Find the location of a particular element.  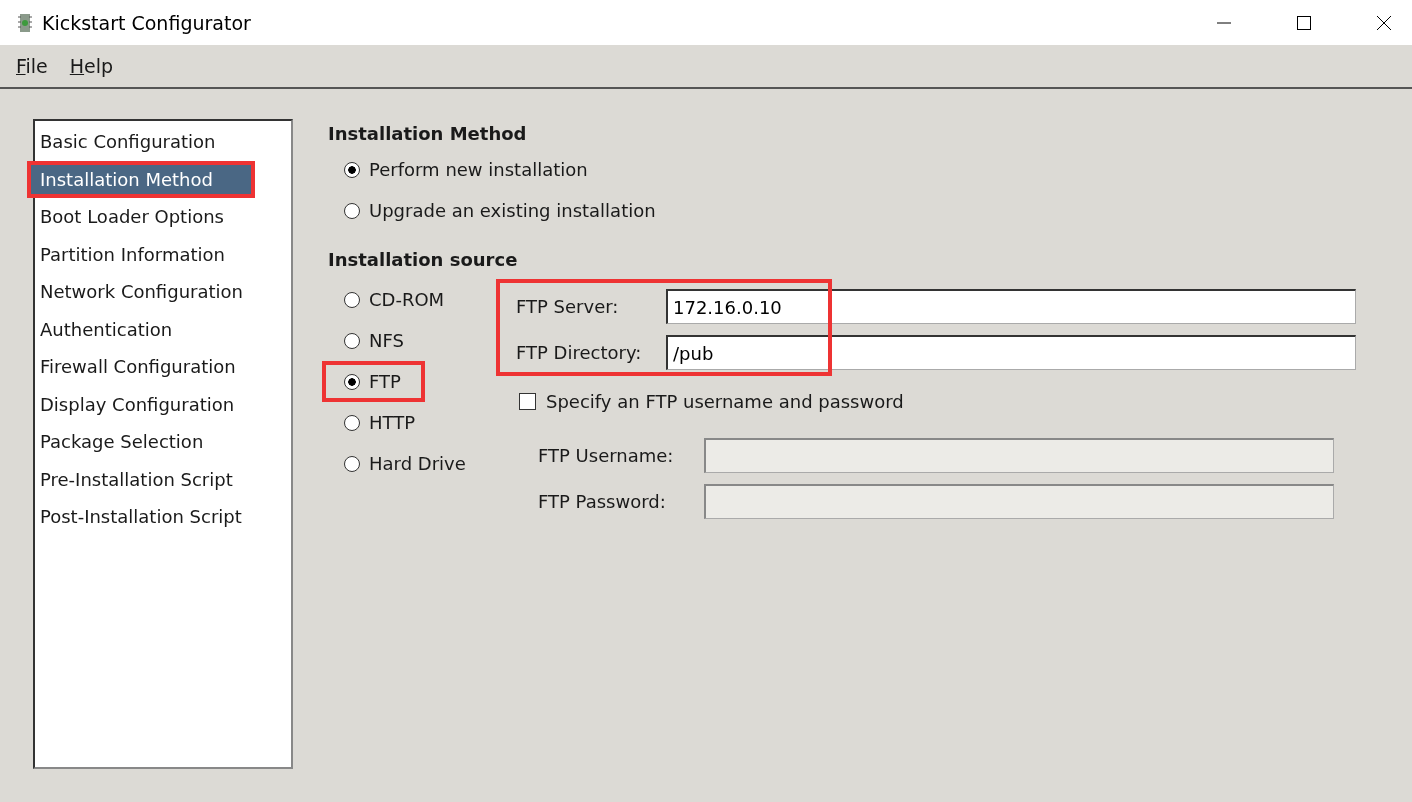

radio-option: Hard Drive is located at coordinates (397, 463).